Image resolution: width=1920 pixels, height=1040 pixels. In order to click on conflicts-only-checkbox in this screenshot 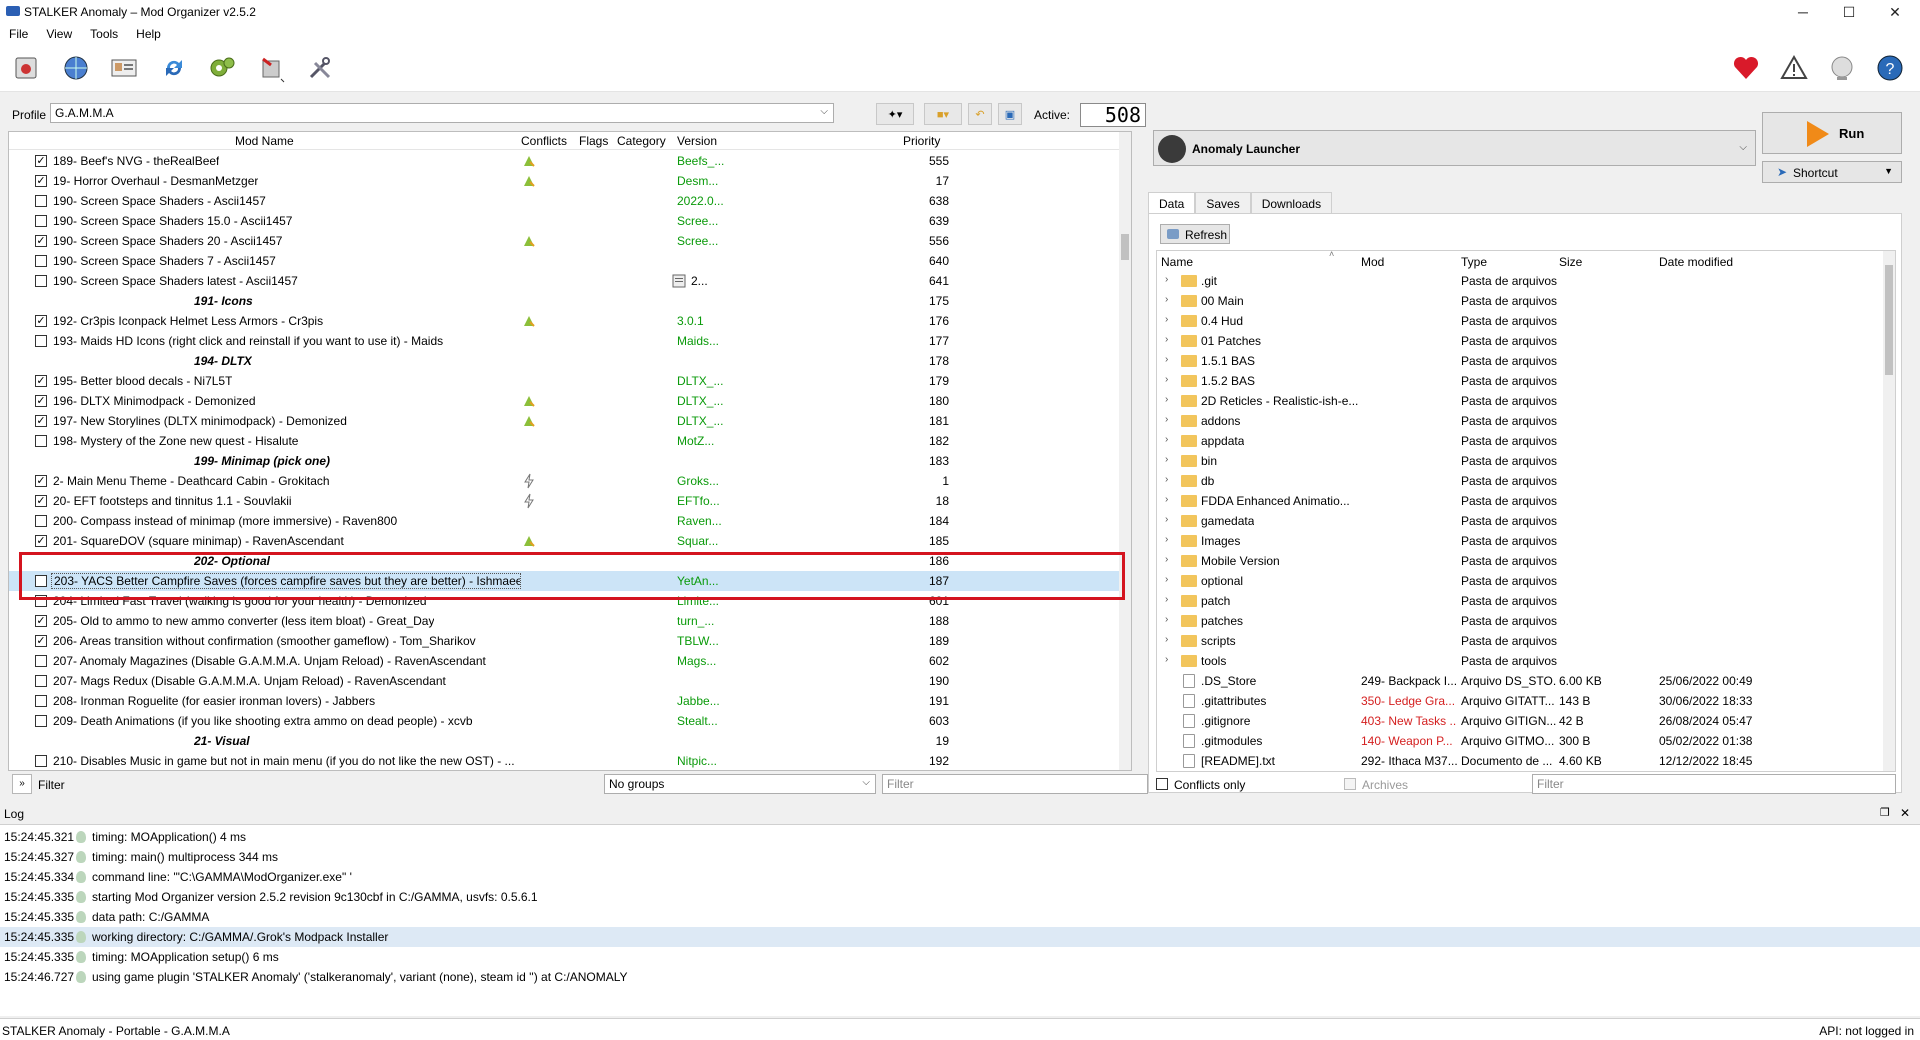, I will do `click(1162, 784)`.